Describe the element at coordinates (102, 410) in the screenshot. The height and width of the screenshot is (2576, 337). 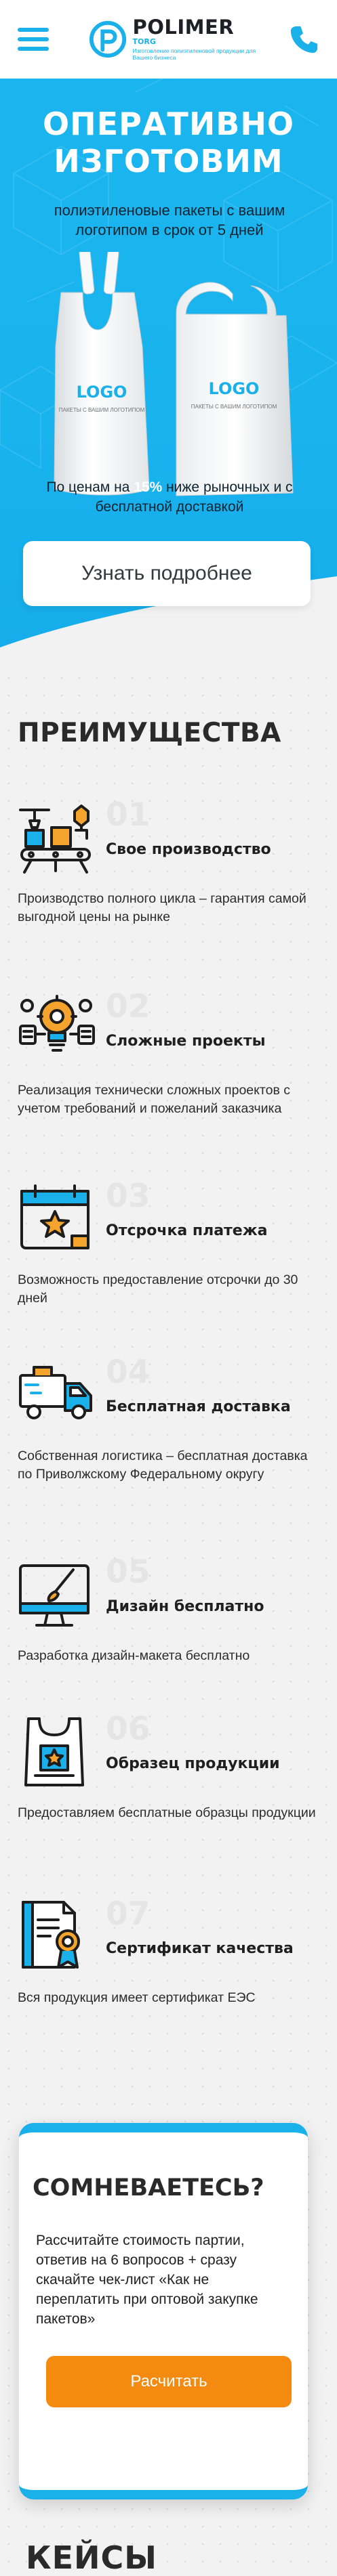
I see `bag-caption-left: ПАКЕТЫ С ВАШИМ ЛОГОТИПОМ` at that location.